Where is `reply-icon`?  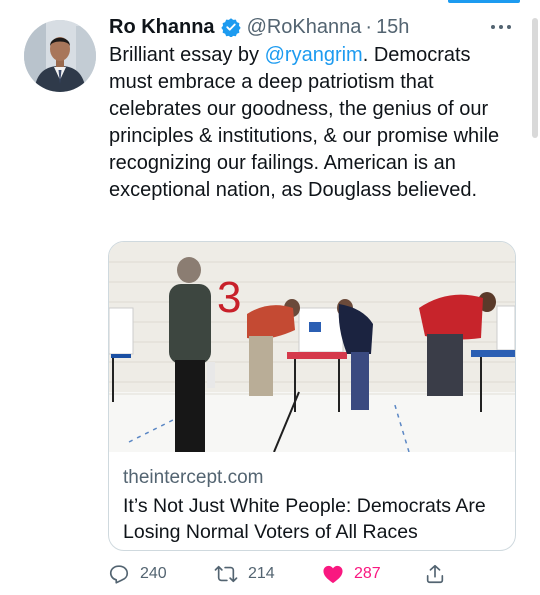
reply-icon is located at coordinates (119, 574).